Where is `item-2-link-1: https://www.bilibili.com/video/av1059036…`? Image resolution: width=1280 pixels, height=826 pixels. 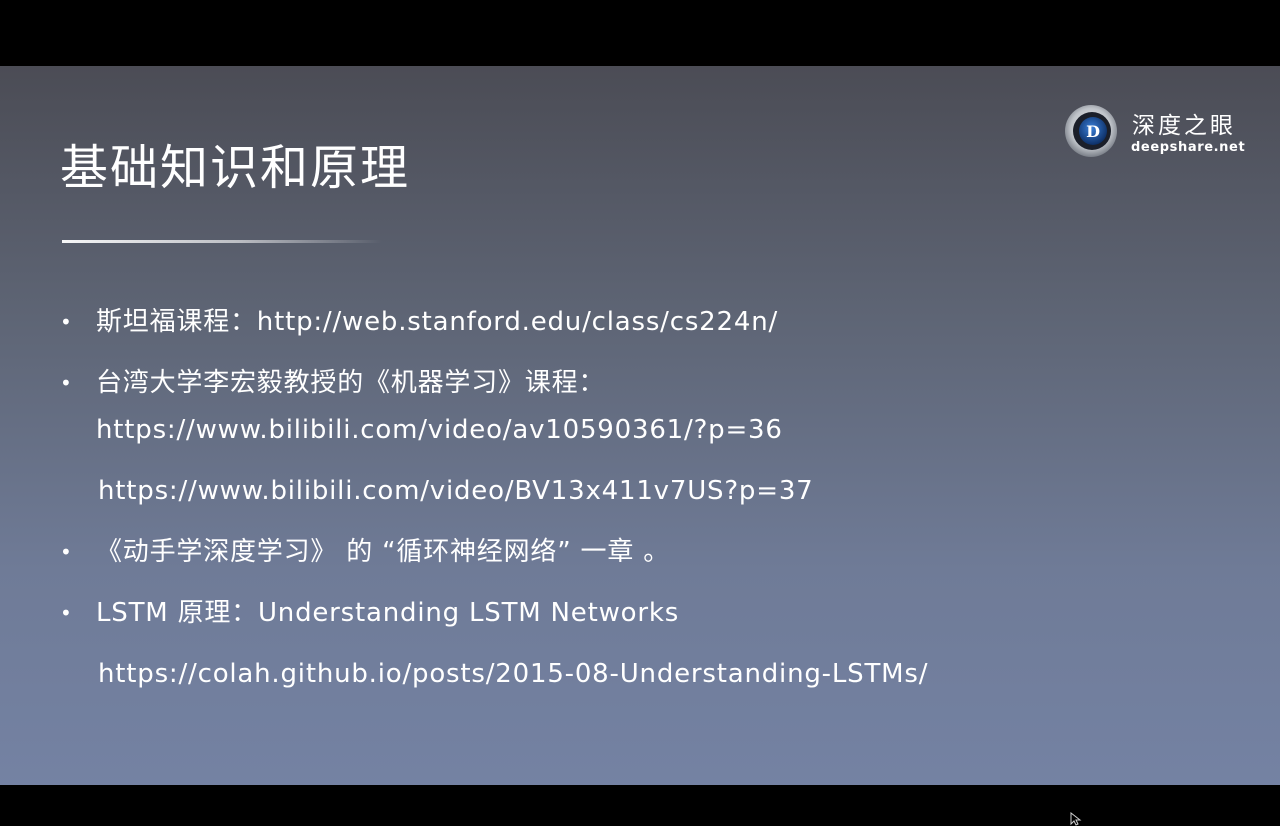 item-2-link-1: https://www.bilibili.com/video/av1059036… is located at coordinates (439, 430).